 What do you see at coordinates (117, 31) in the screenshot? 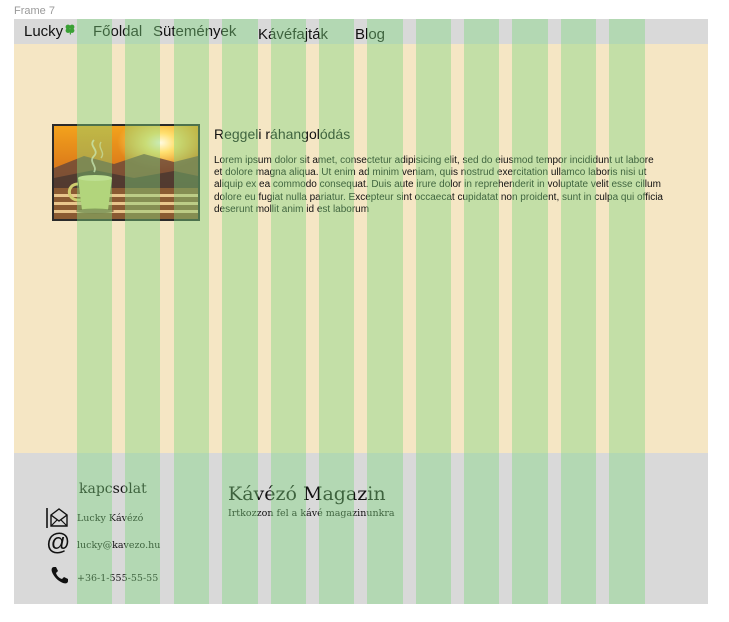
I see `nav-link-fooldal: Főoldal` at bounding box center [117, 31].